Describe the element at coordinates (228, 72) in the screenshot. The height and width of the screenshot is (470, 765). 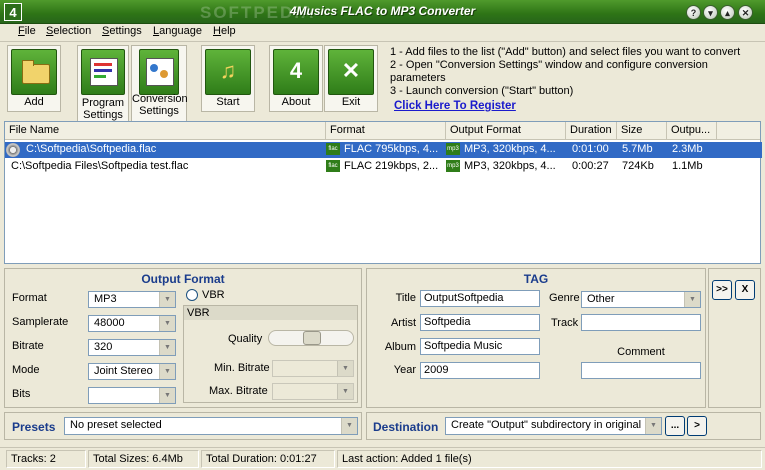
I see `music-note-icon: ♫` at that location.